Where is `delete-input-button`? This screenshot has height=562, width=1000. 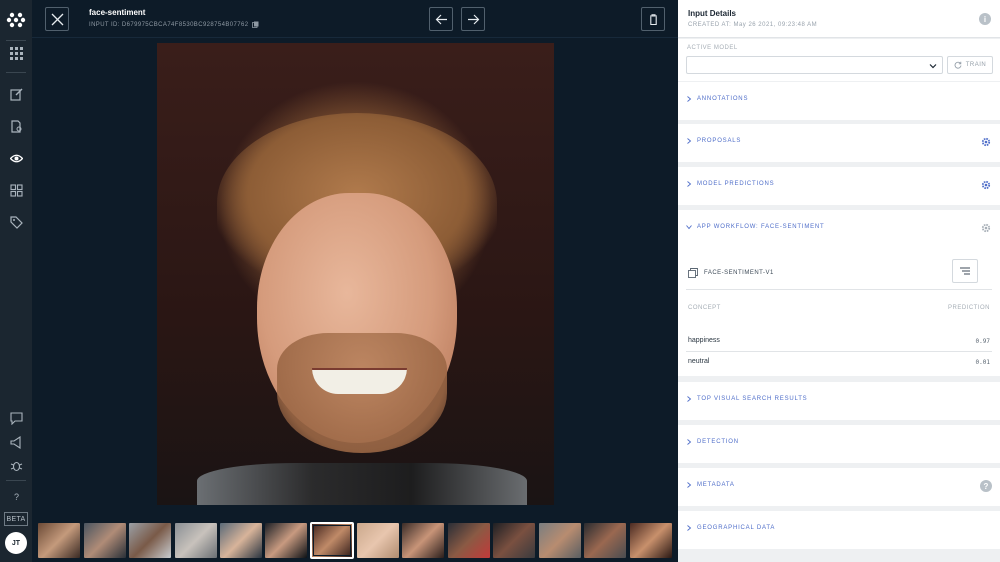 delete-input-button is located at coordinates (653, 19).